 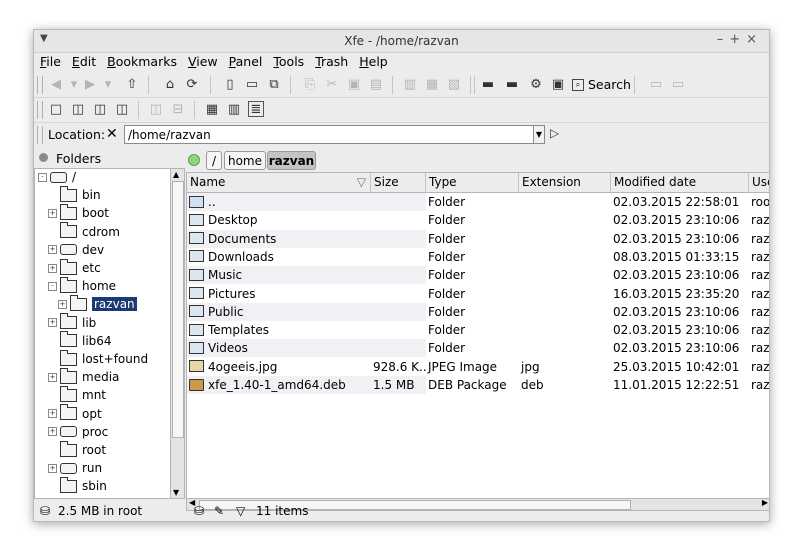 What do you see at coordinates (539, 134) in the screenshot?
I see `location-history-dropdown: ▼` at bounding box center [539, 134].